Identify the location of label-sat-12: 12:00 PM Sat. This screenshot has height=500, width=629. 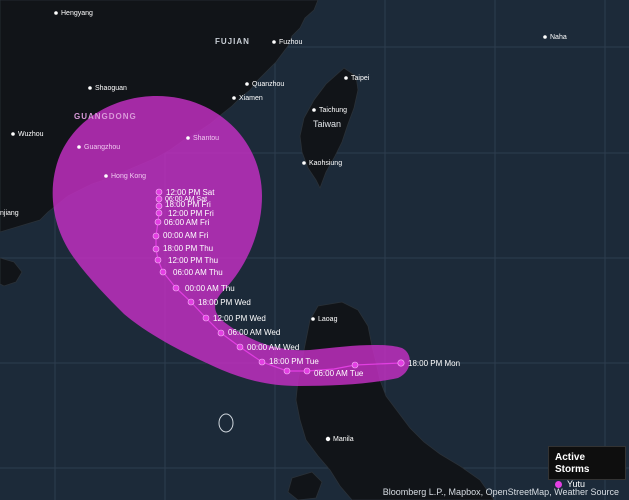
(190, 192).